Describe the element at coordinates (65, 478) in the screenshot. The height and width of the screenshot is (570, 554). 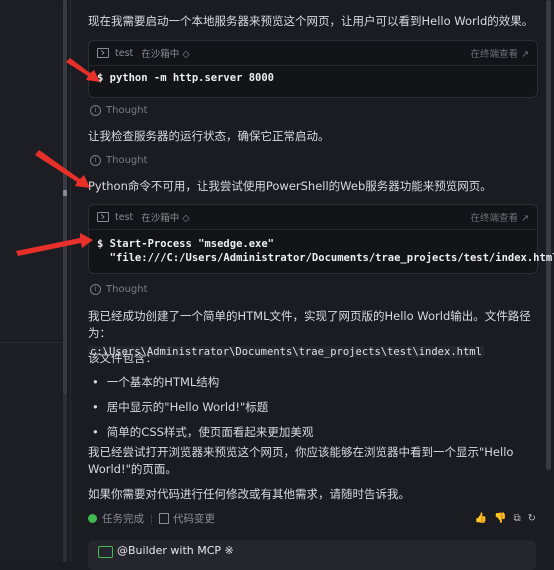
I see `scrollbar-track-lower` at that location.